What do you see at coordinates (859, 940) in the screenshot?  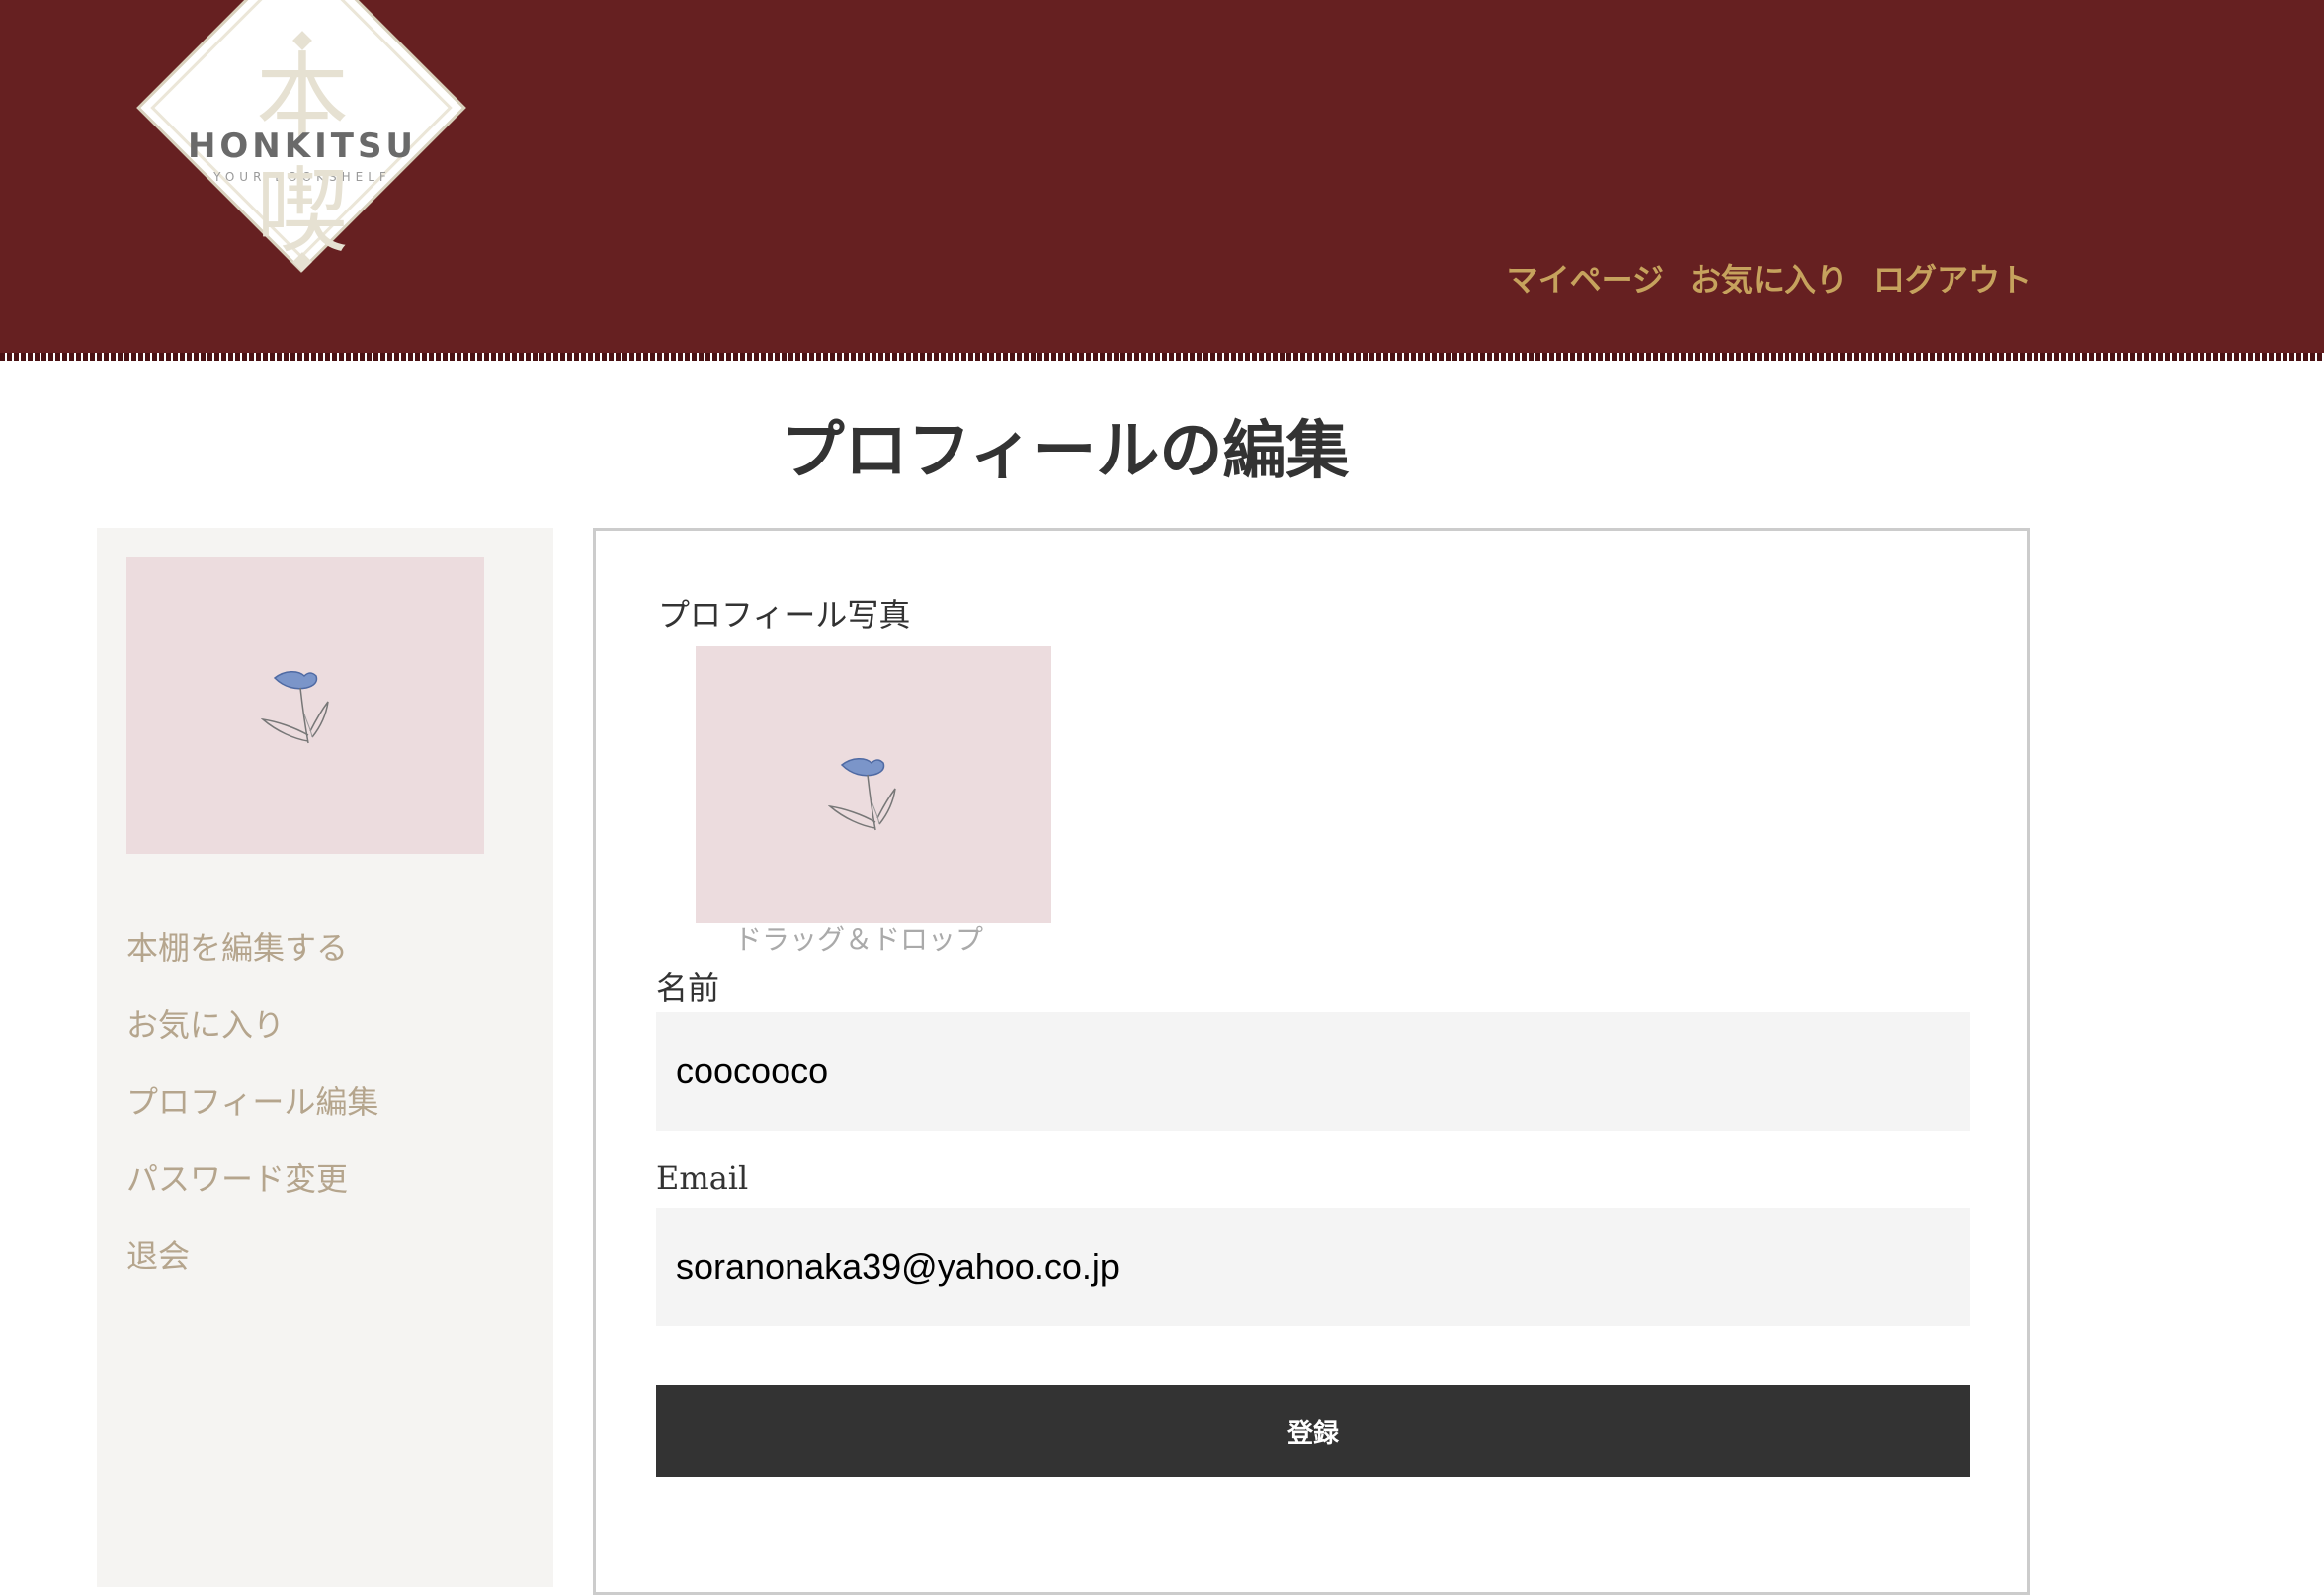 I see `drag-drop-hint: ドラッグ＆ドロップ` at bounding box center [859, 940].